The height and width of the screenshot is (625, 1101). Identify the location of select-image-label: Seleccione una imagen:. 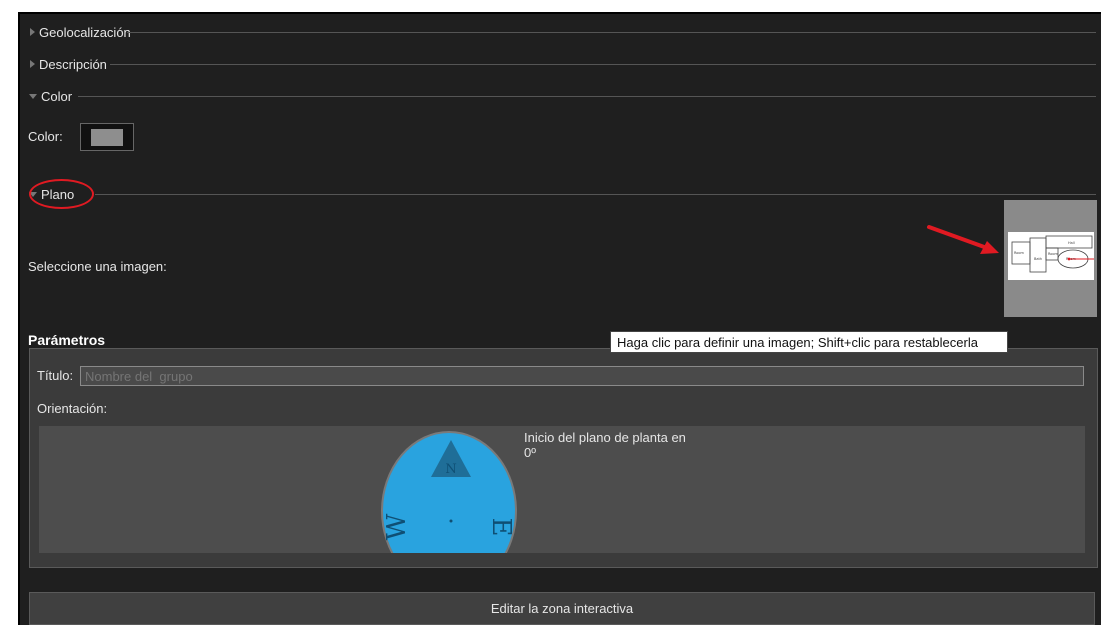
(97, 266).